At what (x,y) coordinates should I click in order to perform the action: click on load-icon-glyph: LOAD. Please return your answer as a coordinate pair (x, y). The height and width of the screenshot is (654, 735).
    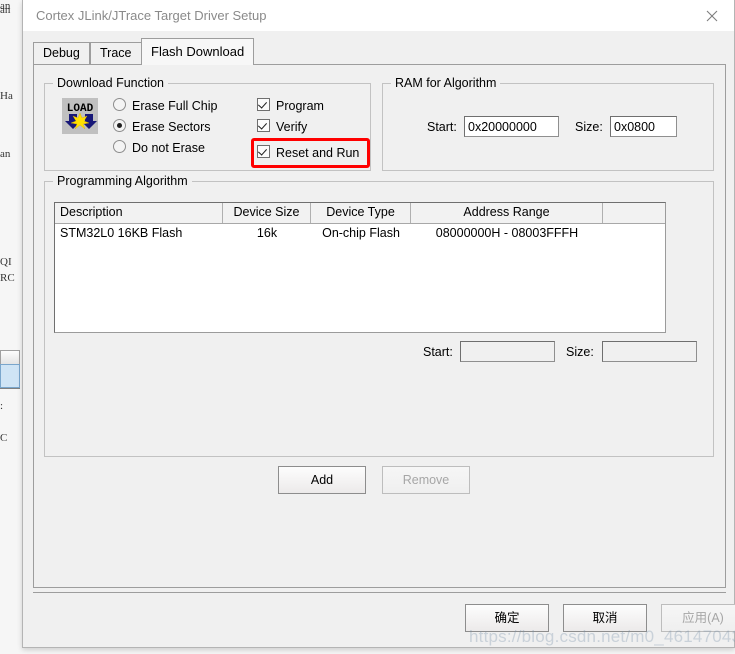
    Looking at the image, I should click on (80, 116).